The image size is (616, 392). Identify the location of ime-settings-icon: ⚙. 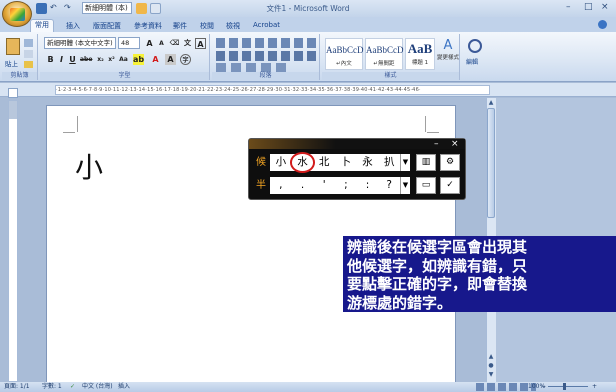
(450, 162).